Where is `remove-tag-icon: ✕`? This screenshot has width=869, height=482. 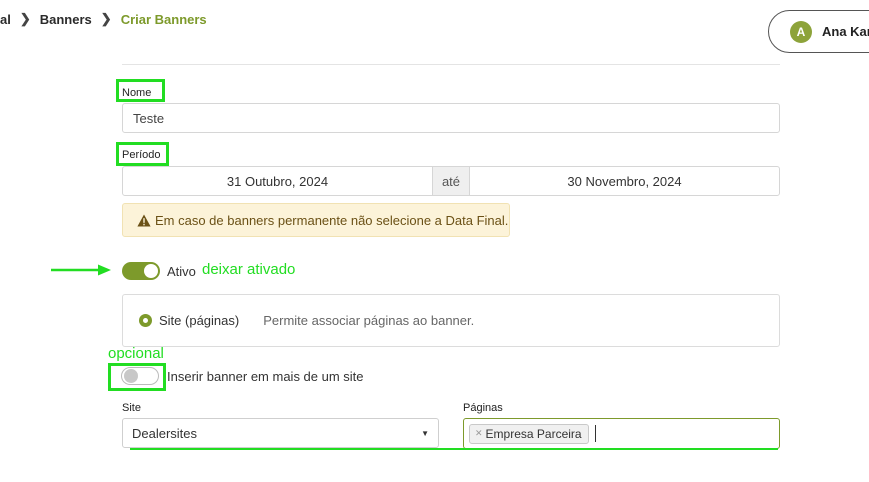
remove-tag-icon: ✕ is located at coordinates (479, 433).